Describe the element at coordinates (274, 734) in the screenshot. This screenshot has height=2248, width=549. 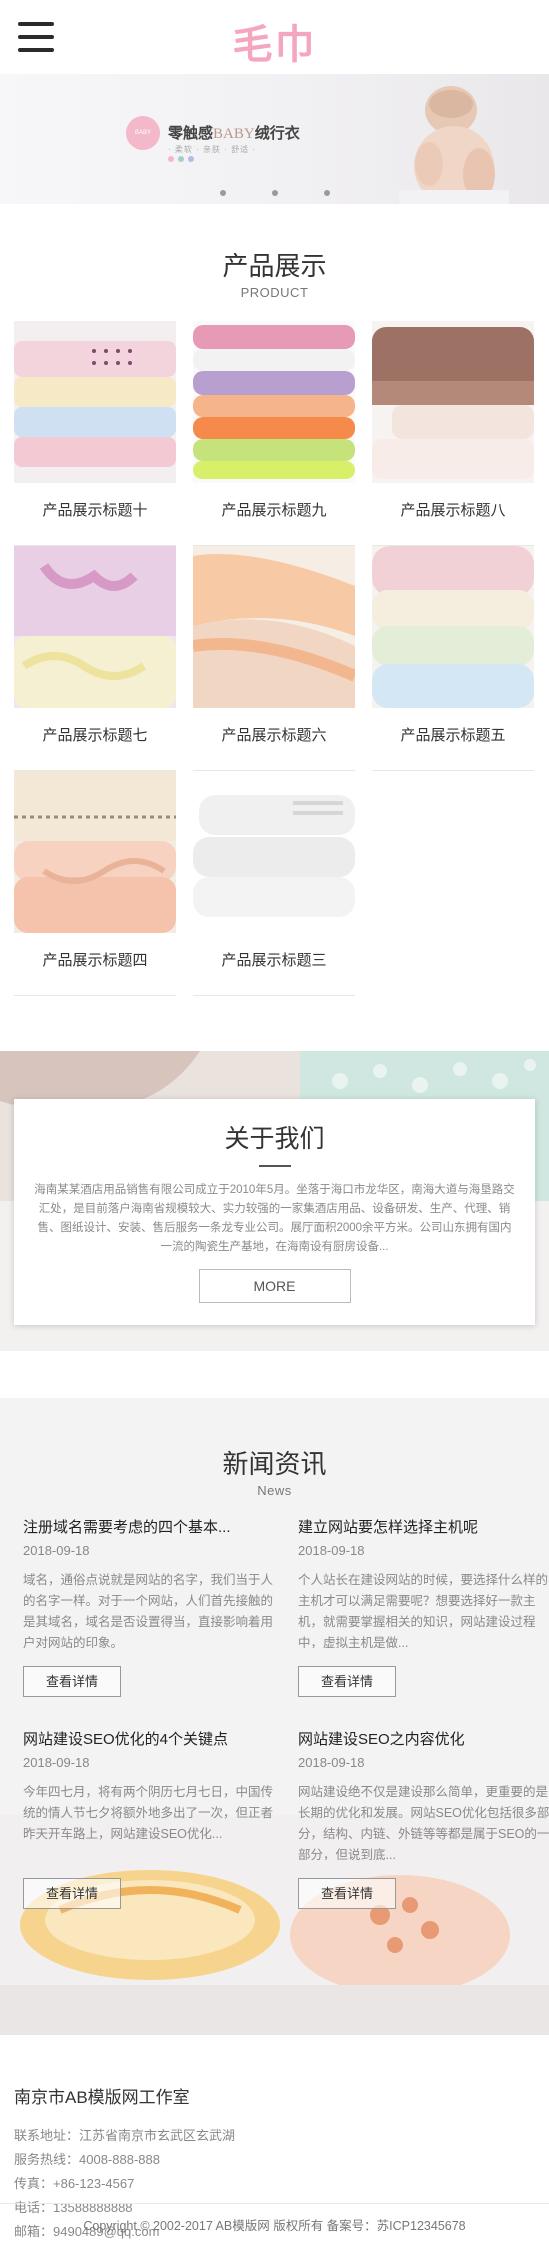
I see `product-title: 产品展示标题六` at that location.